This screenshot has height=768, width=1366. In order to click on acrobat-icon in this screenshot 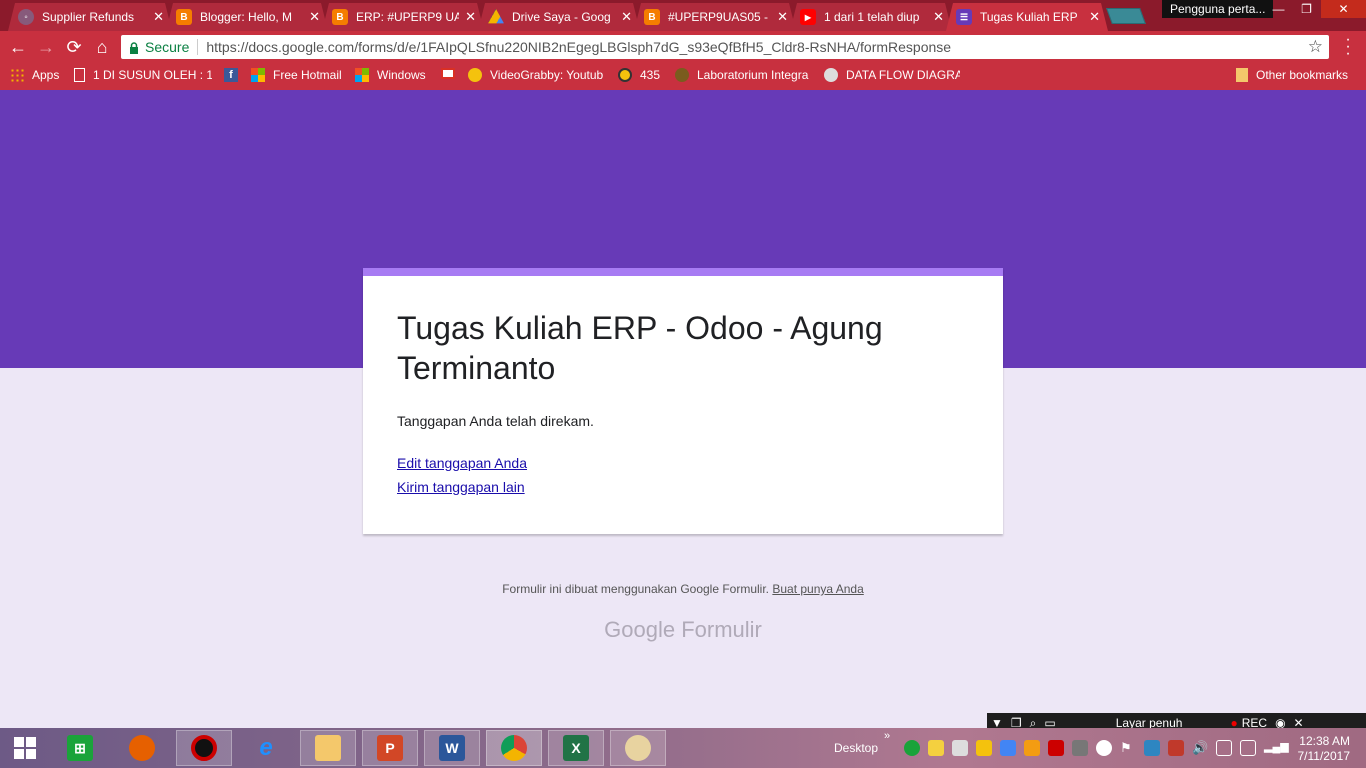, I will do `click(1056, 748)`.